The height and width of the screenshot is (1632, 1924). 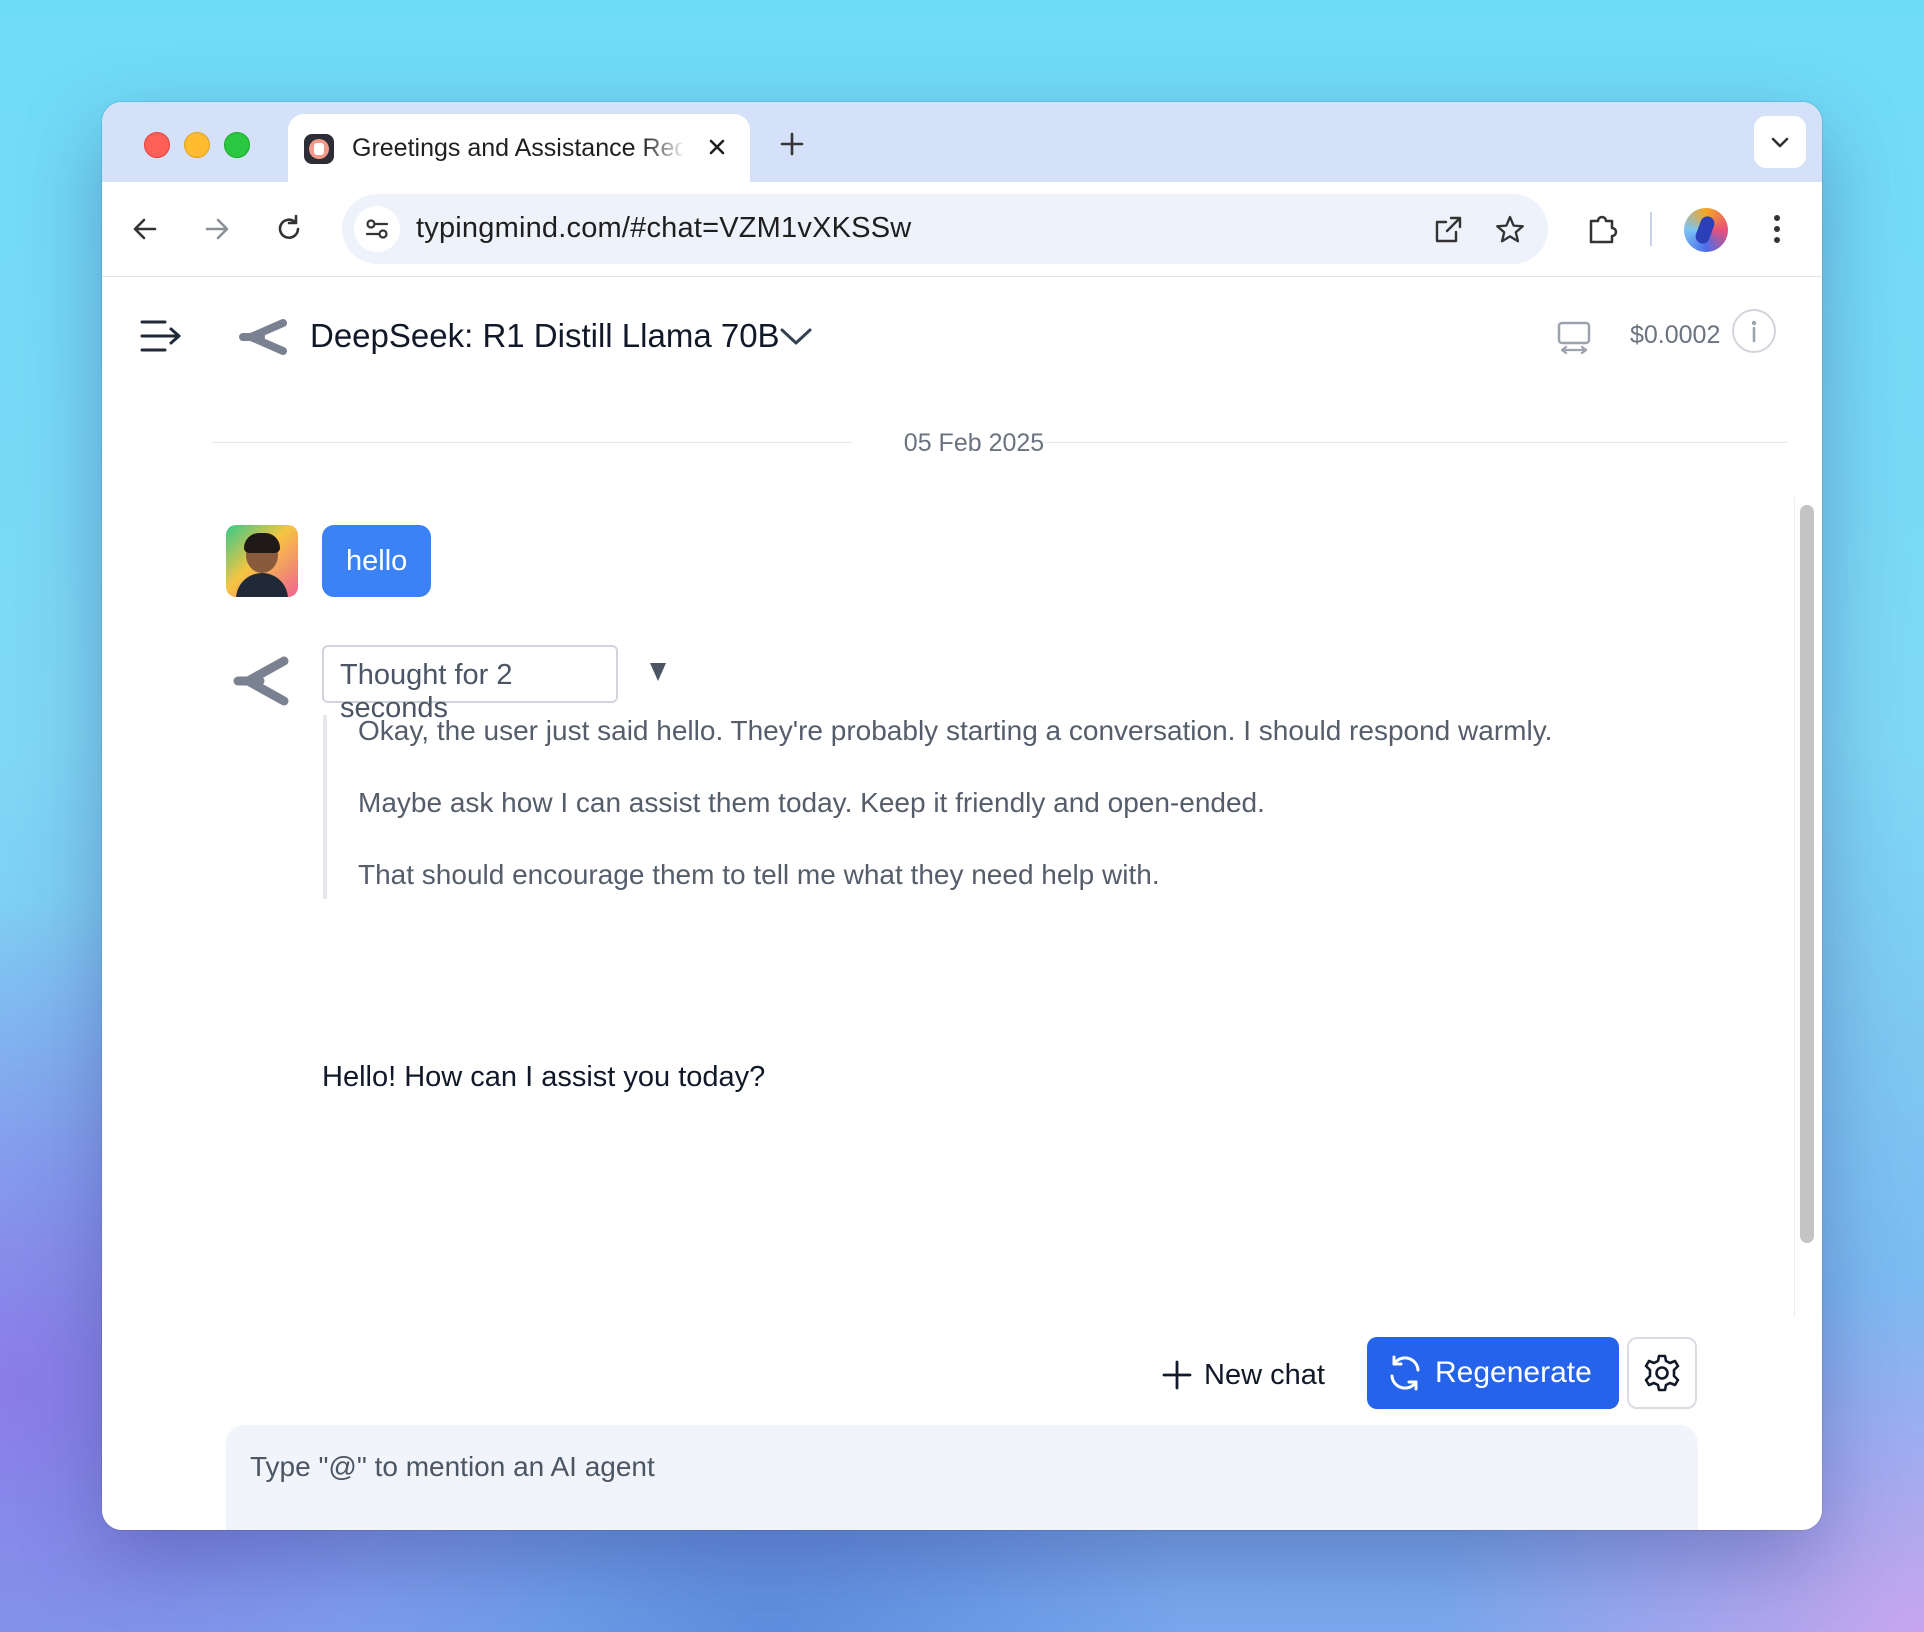 What do you see at coordinates (263, 337) in the screenshot?
I see `deepseek-model-icon` at bounding box center [263, 337].